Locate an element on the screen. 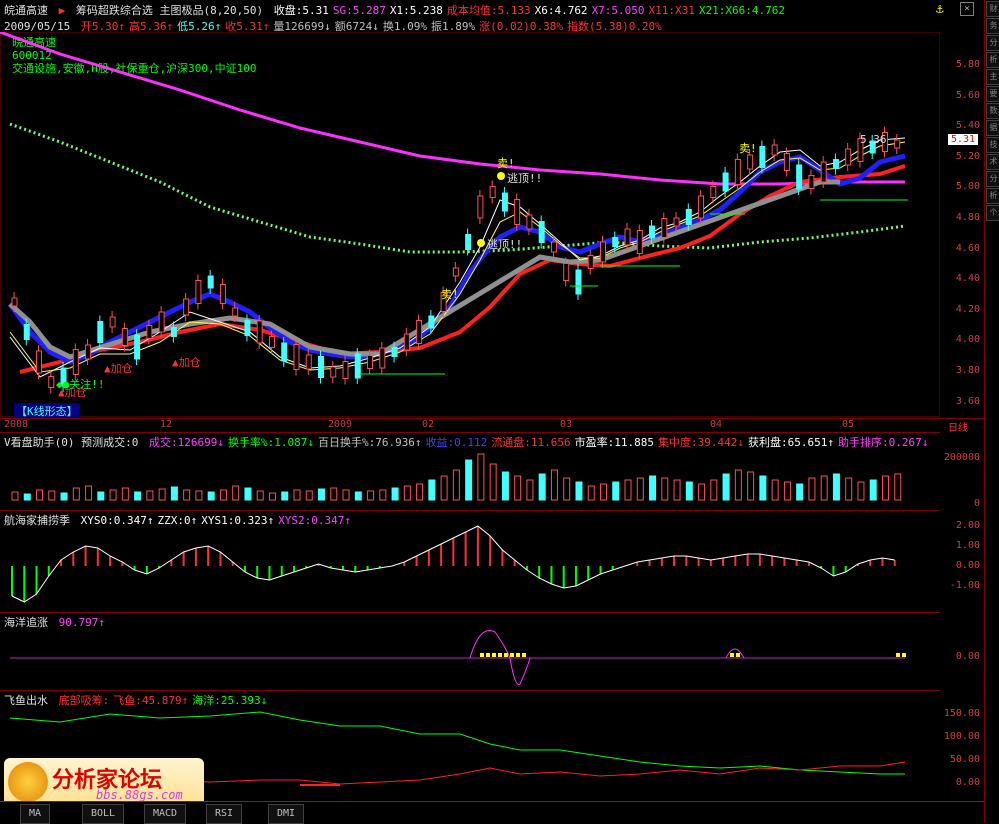 The height and width of the screenshot is (824, 999). sidebar-tab: 个 is located at coordinates (992, 213).